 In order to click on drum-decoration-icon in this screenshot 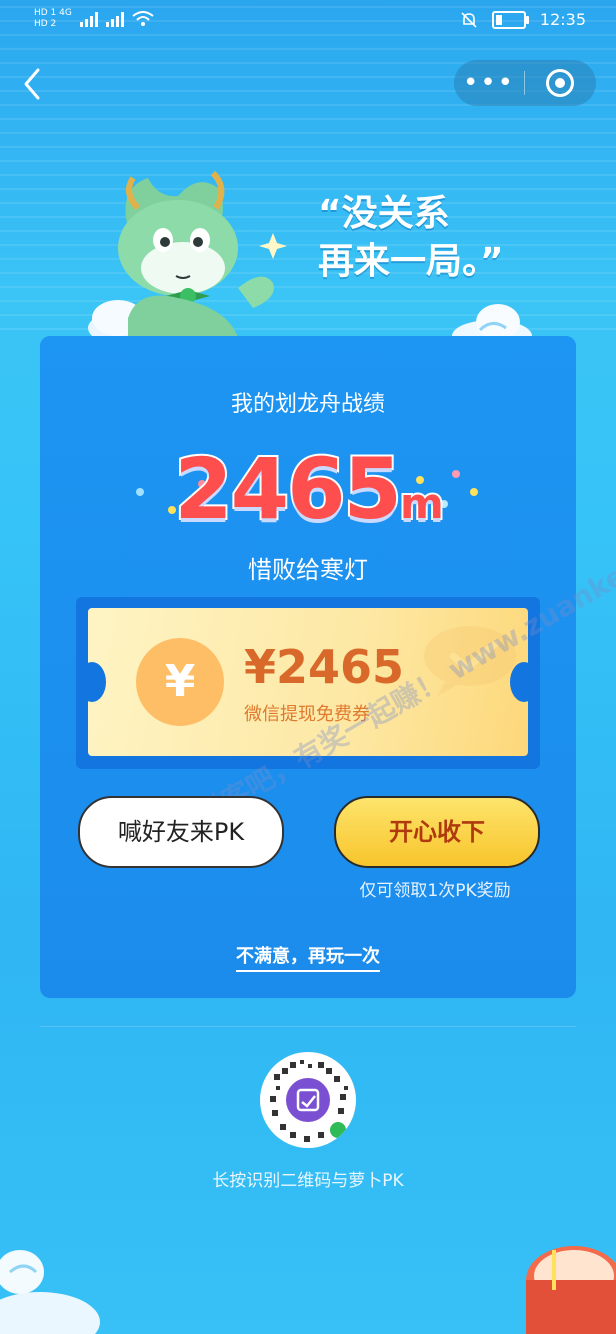, I will do `click(571, 1290)`.